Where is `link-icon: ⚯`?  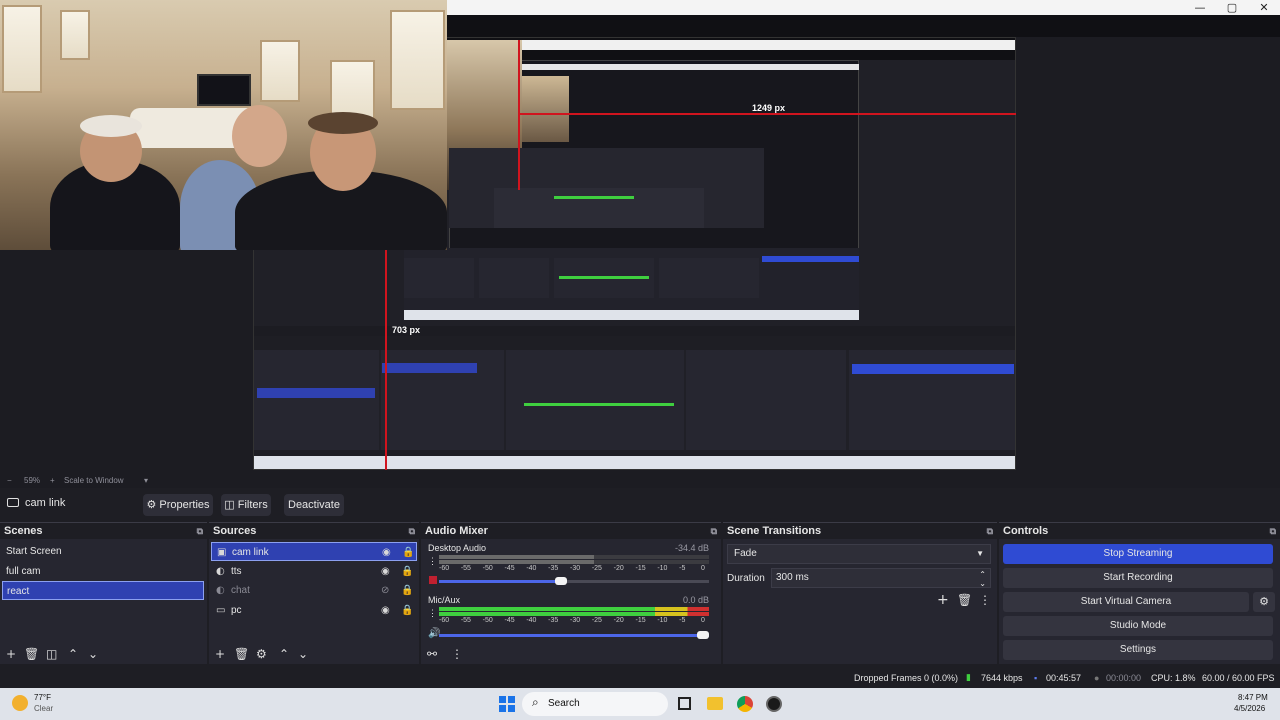 link-icon: ⚯ is located at coordinates (432, 654).